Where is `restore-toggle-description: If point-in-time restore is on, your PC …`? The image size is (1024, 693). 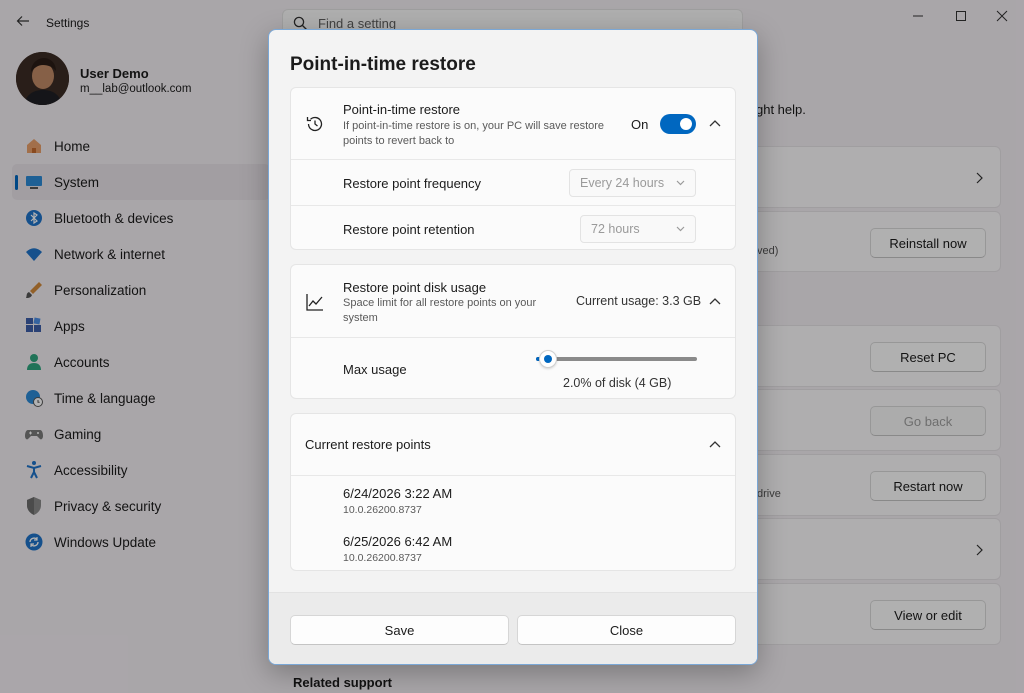 restore-toggle-description: If point-in-time restore is on, your PC … is located at coordinates (474, 133).